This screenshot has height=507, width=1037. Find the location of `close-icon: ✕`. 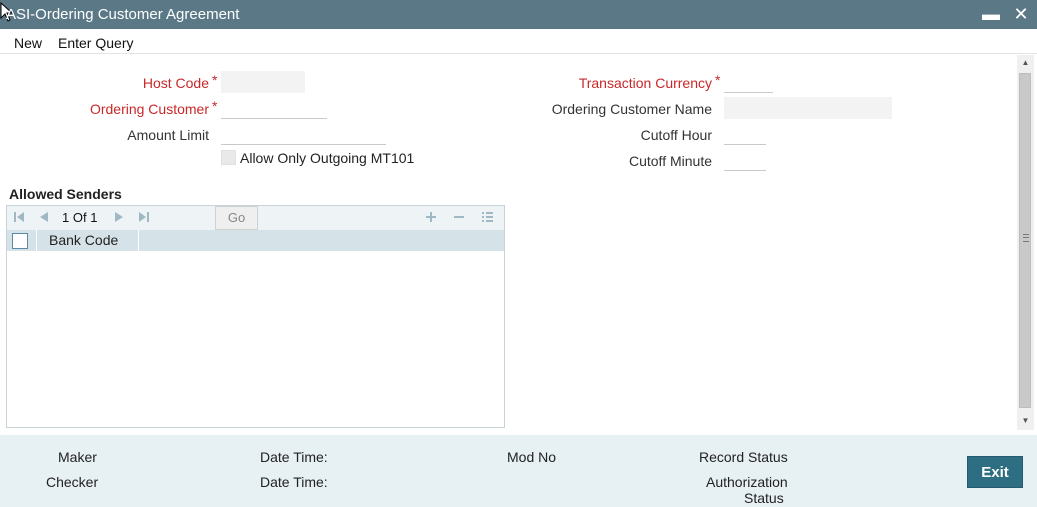

close-icon: ✕ is located at coordinates (1021, 14).